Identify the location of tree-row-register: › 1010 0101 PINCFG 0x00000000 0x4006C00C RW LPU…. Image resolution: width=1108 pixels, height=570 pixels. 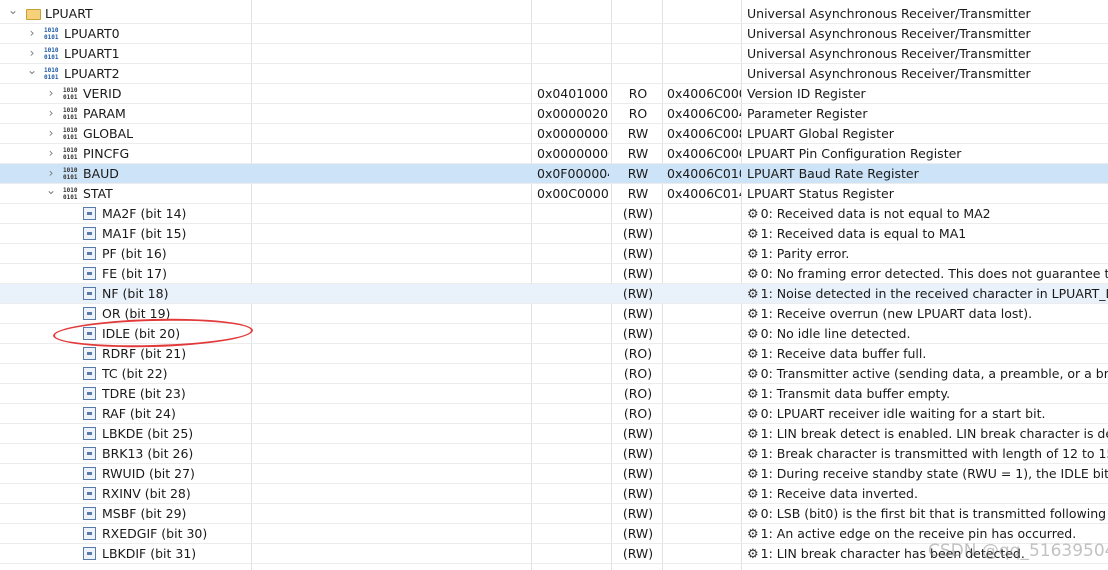
(554, 154).